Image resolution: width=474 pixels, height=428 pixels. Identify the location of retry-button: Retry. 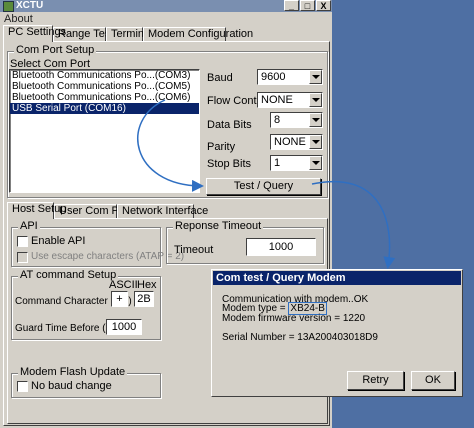
(375, 380).